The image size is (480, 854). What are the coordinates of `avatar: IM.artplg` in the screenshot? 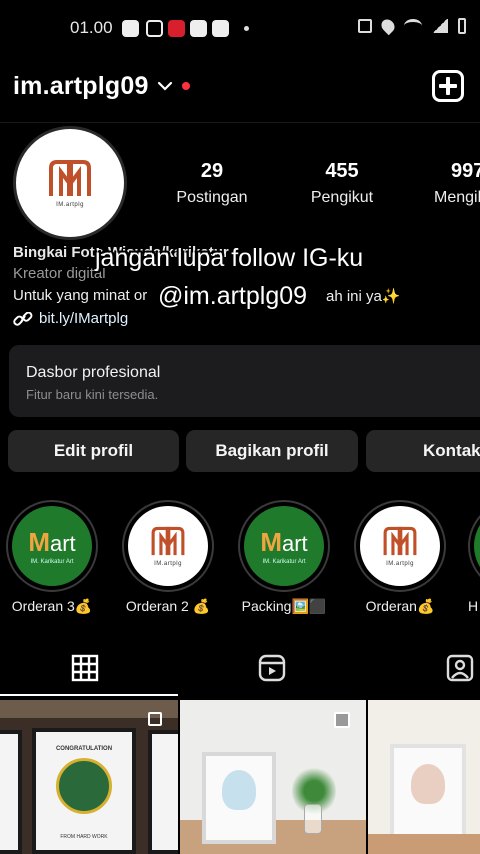 It's located at (70, 183).